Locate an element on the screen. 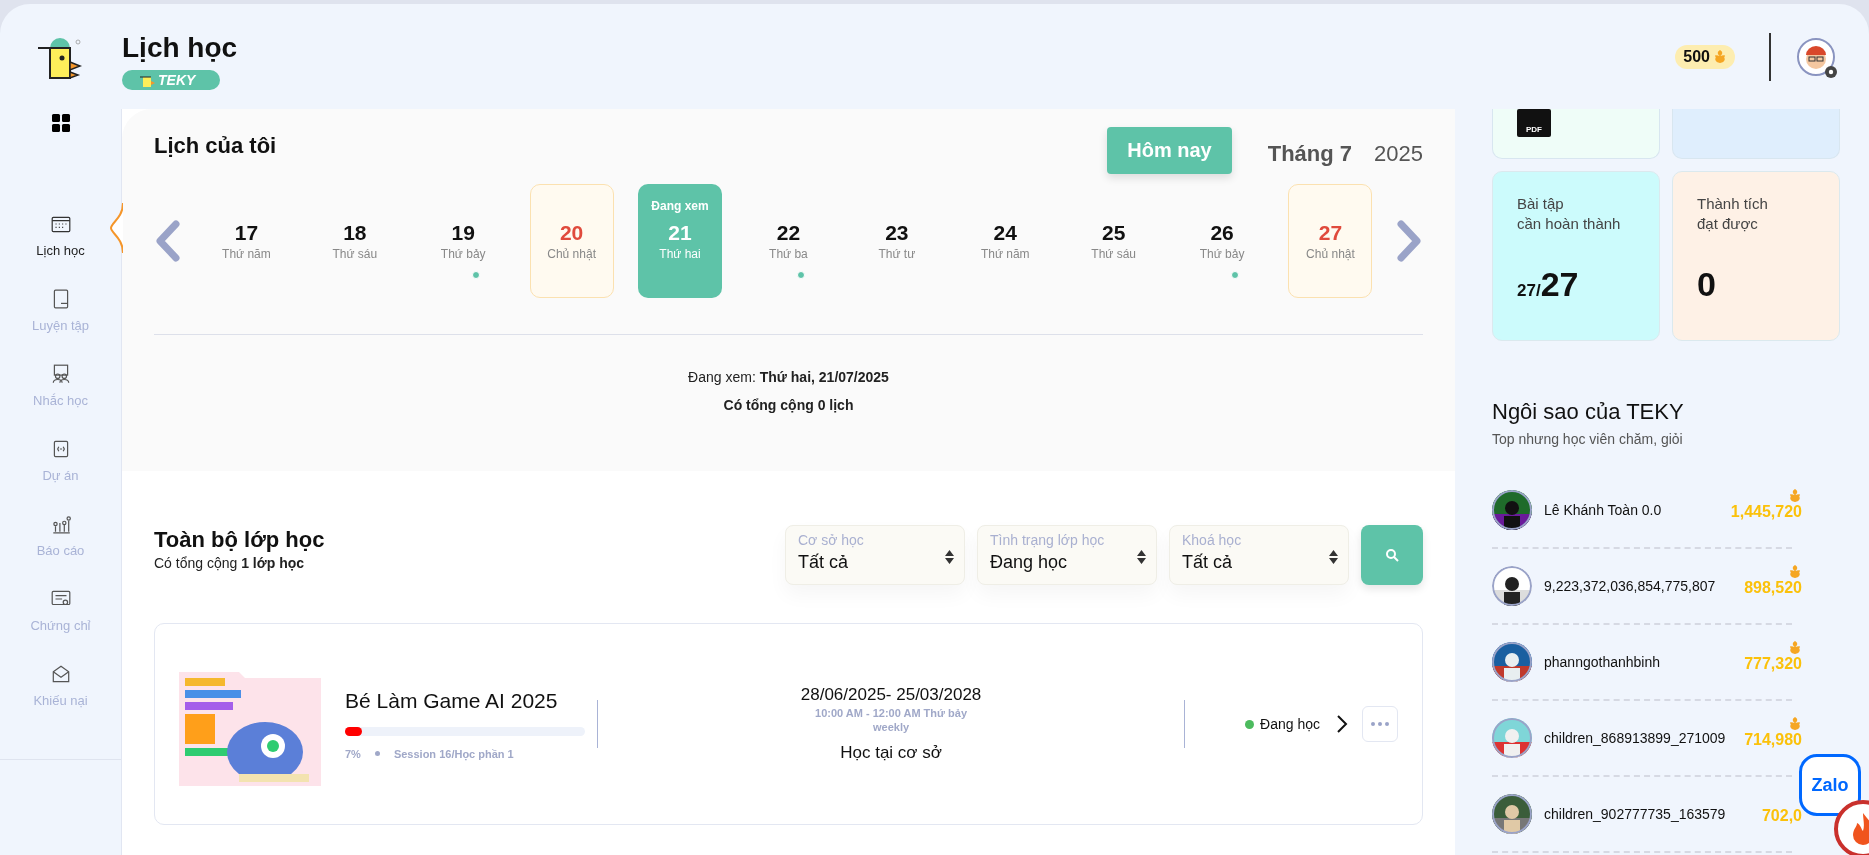  year-label: 2025 is located at coordinates (1398, 154).